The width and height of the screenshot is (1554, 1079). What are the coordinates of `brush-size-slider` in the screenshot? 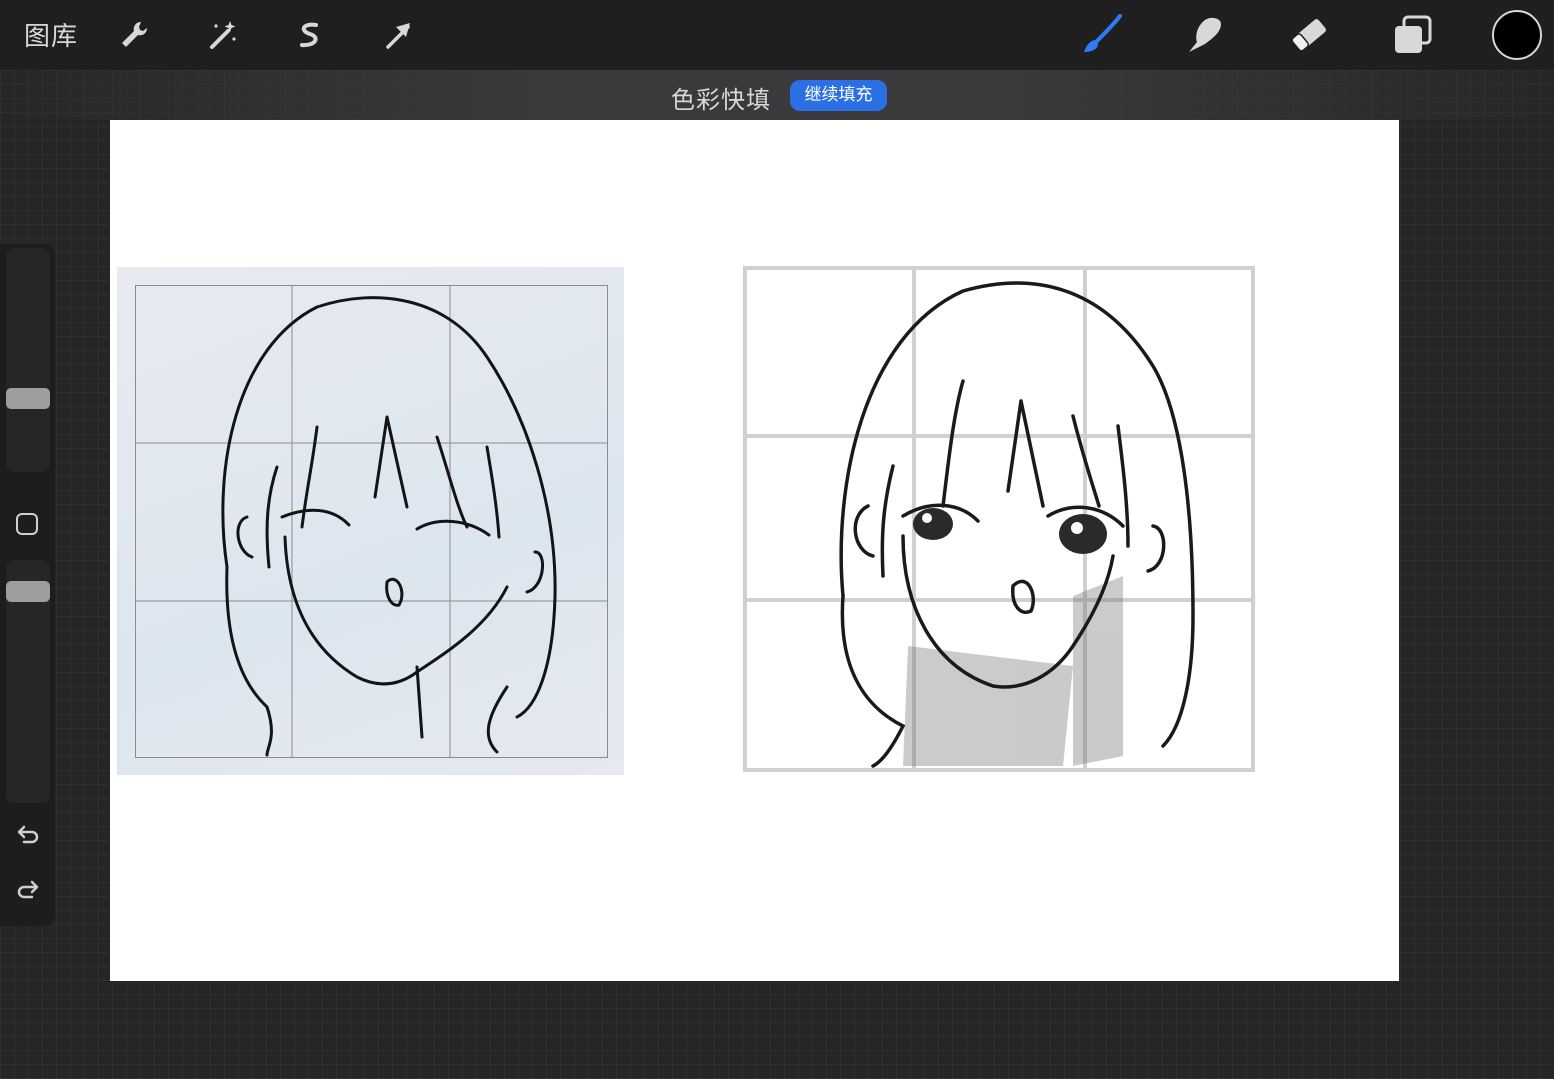 It's located at (28, 360).